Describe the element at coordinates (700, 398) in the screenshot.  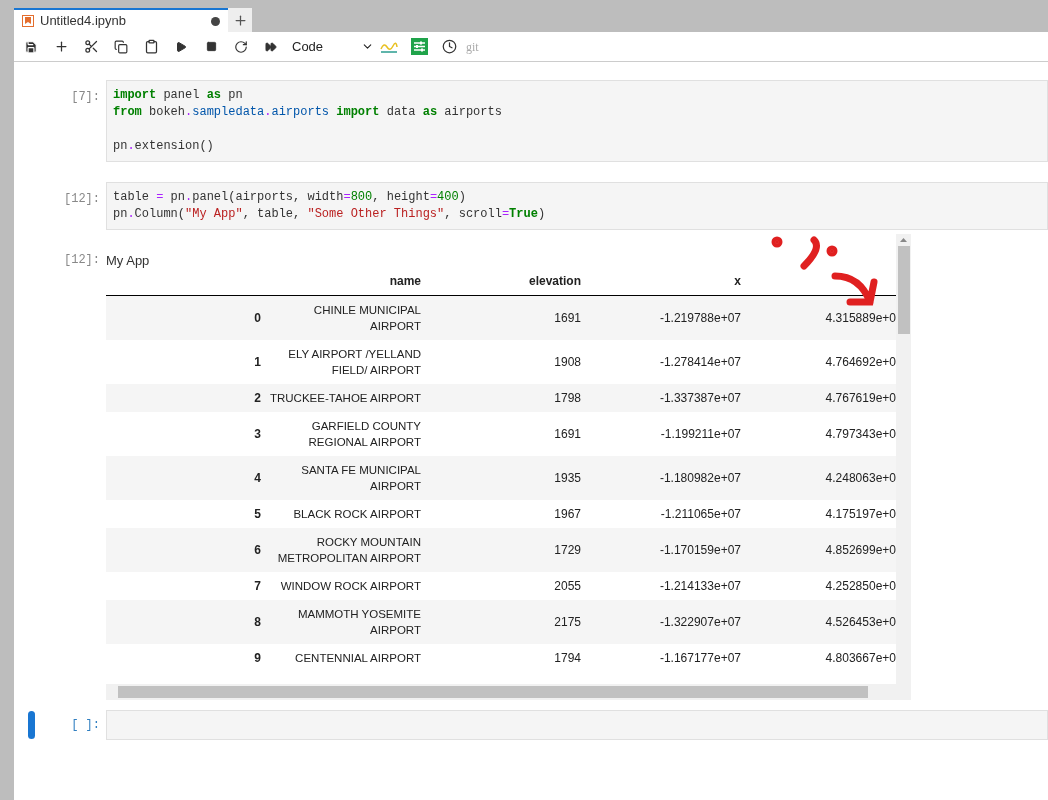
I see `table-cell-text: -1.337387e+07` at that location.